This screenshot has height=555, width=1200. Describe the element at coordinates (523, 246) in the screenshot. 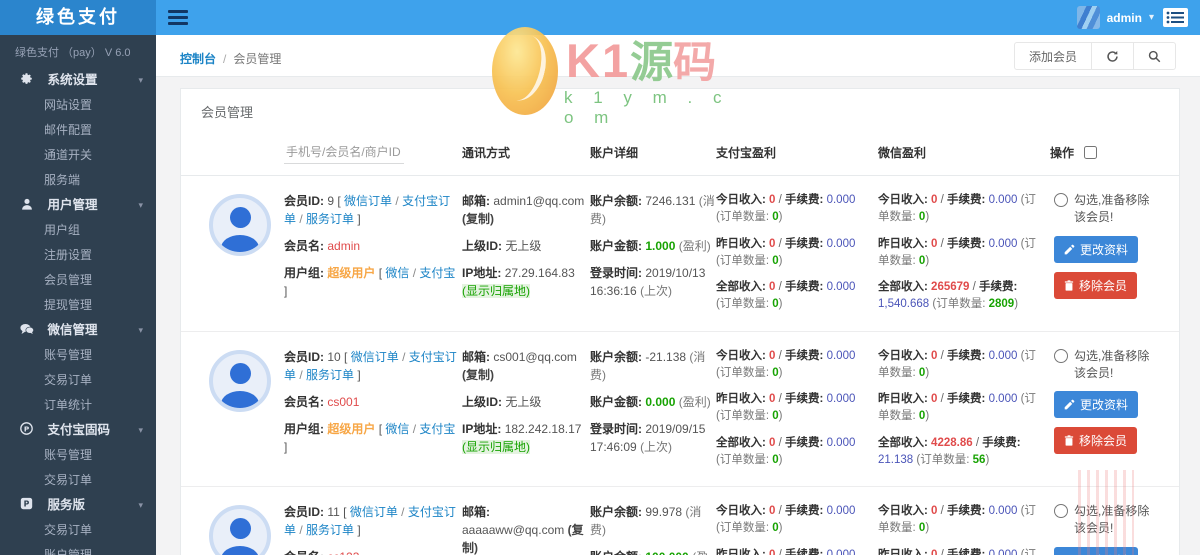

I see `parent-id-value: 无上级` at that location.